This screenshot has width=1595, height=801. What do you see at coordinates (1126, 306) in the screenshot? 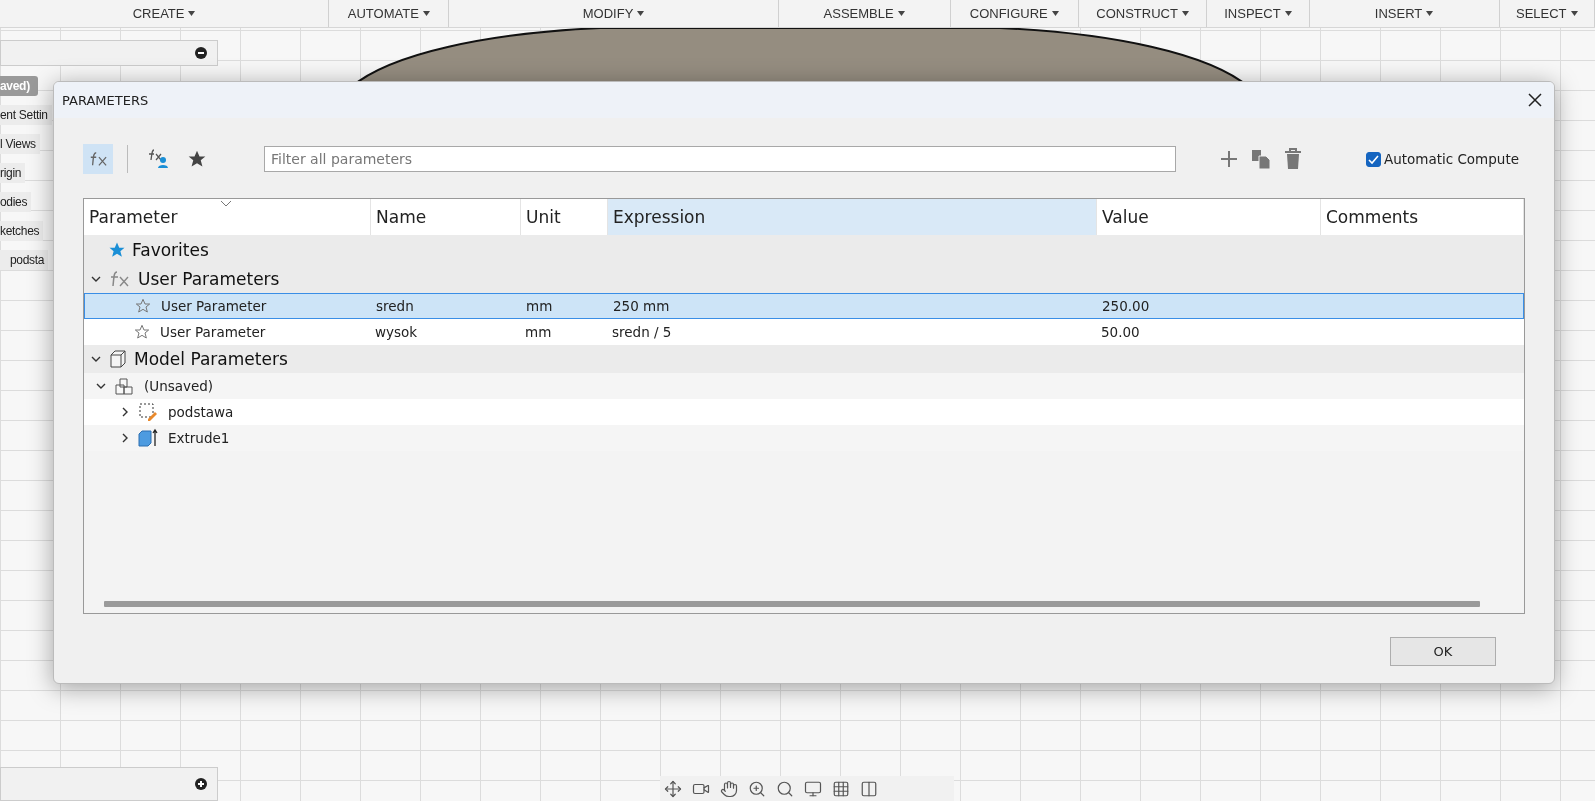
I see `table-cell-text: 250.00` at bounding box center [1126, 306].